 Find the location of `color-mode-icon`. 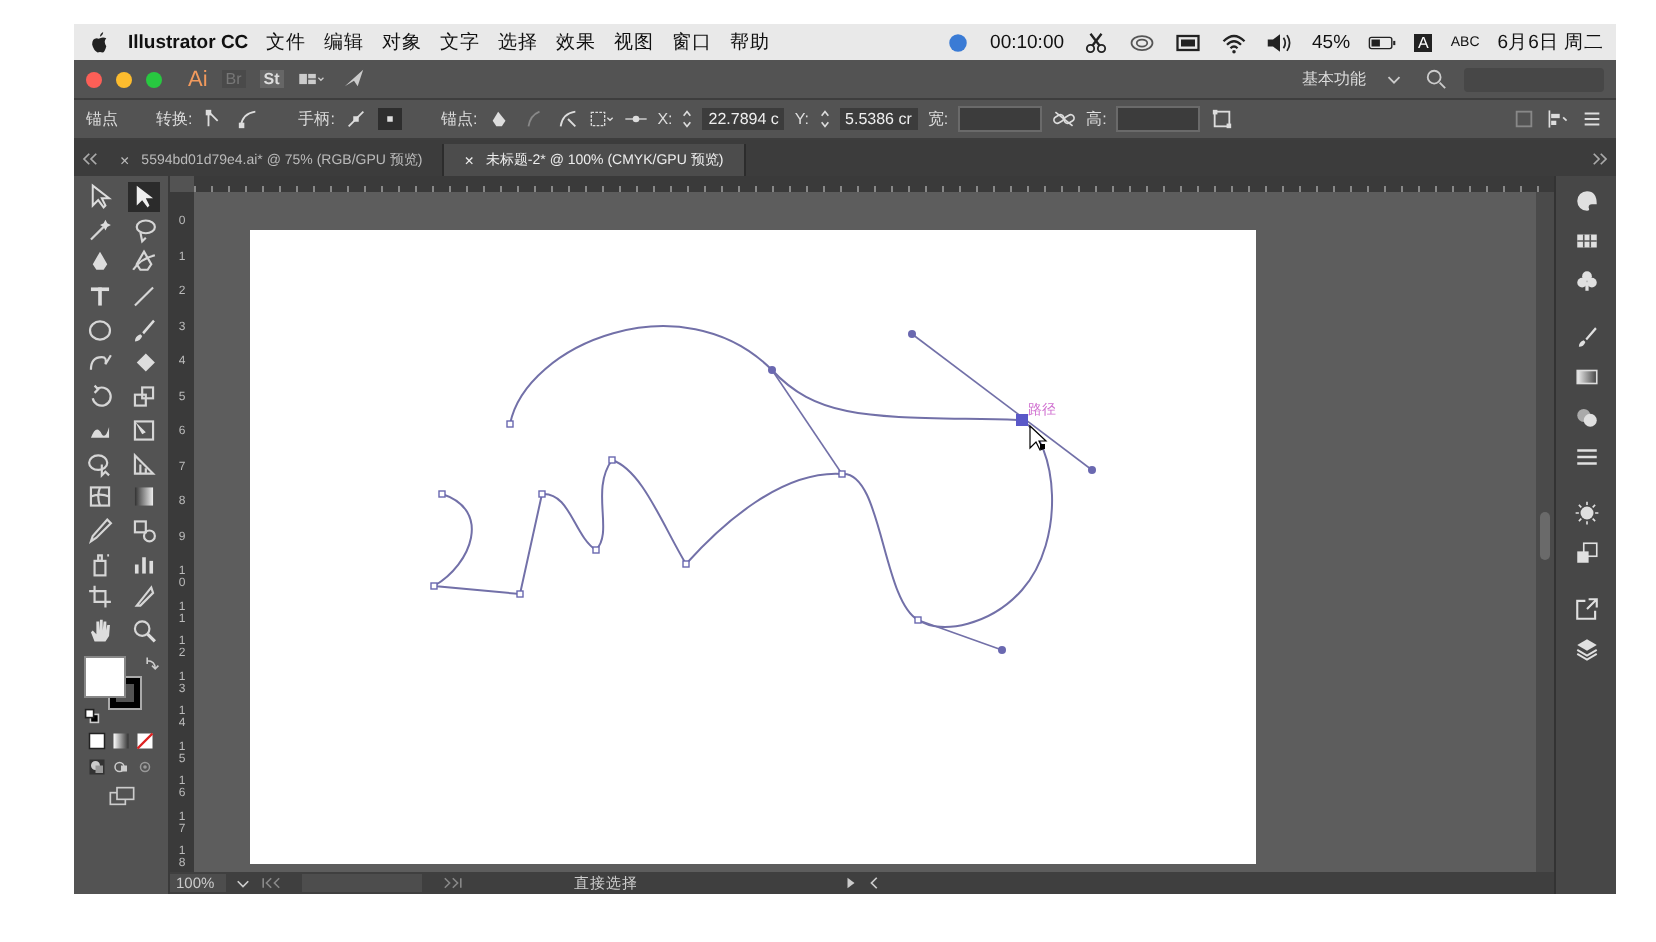

color-mode-icon is located at coordinates (97, 741).